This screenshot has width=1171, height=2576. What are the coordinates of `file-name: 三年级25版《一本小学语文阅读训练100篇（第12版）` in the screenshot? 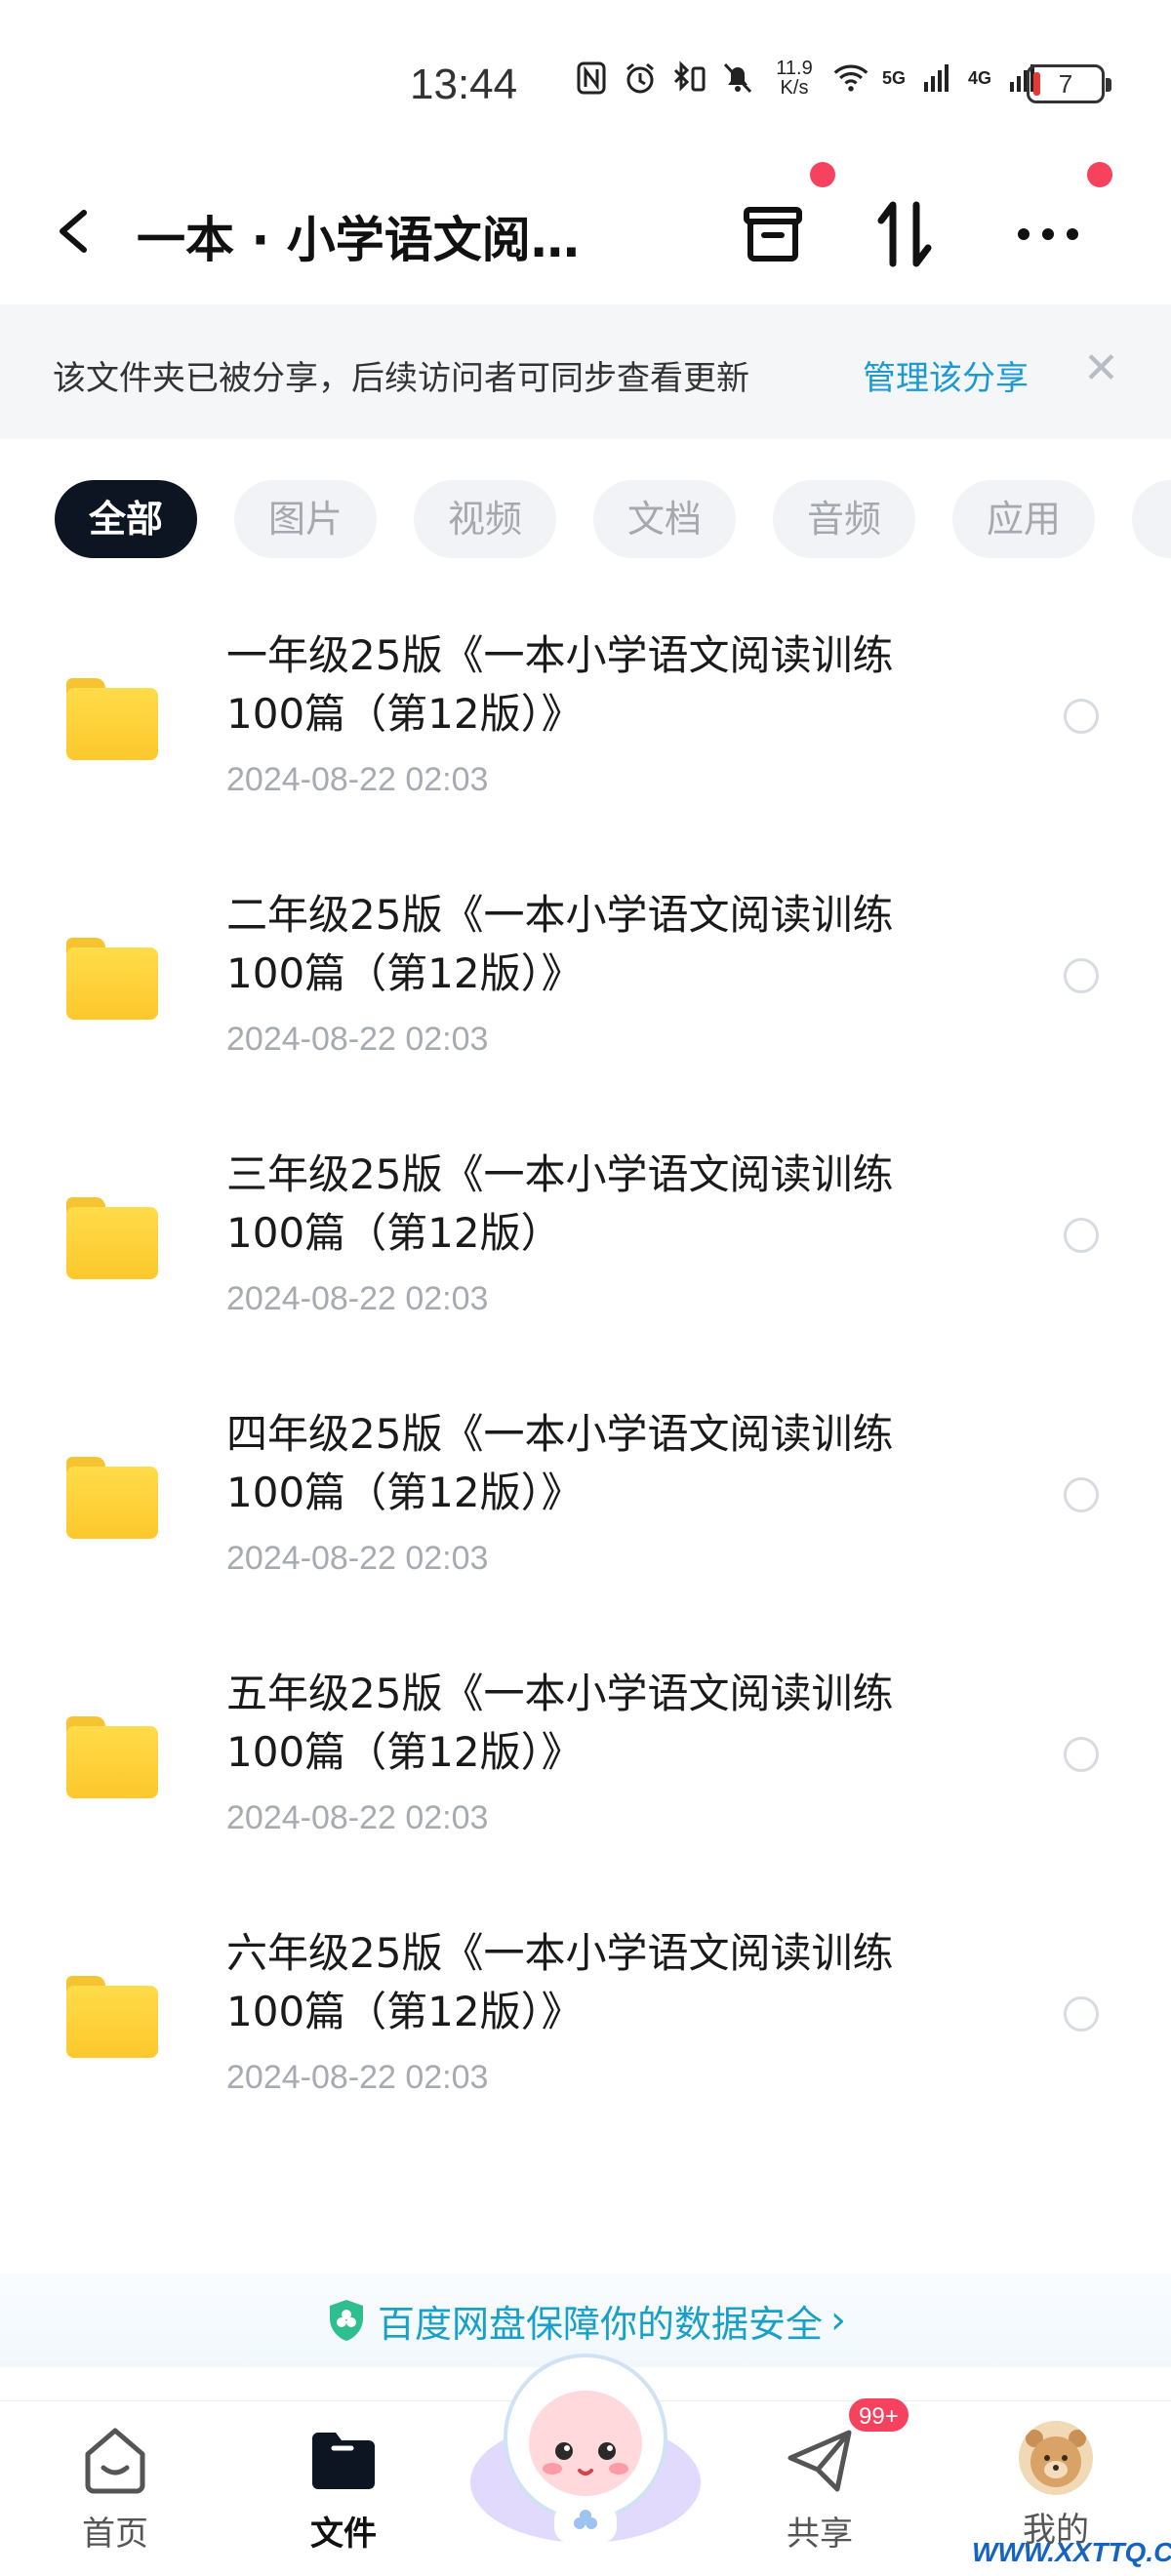 It's located at (560, 1203).